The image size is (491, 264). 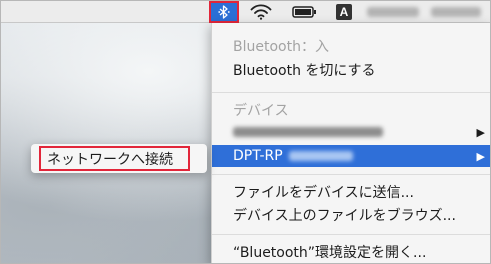 What do you see at coordinates (258, 156) in the screenshot?
I see `device-name: DPT-RP` at bounding box center [258, 156].